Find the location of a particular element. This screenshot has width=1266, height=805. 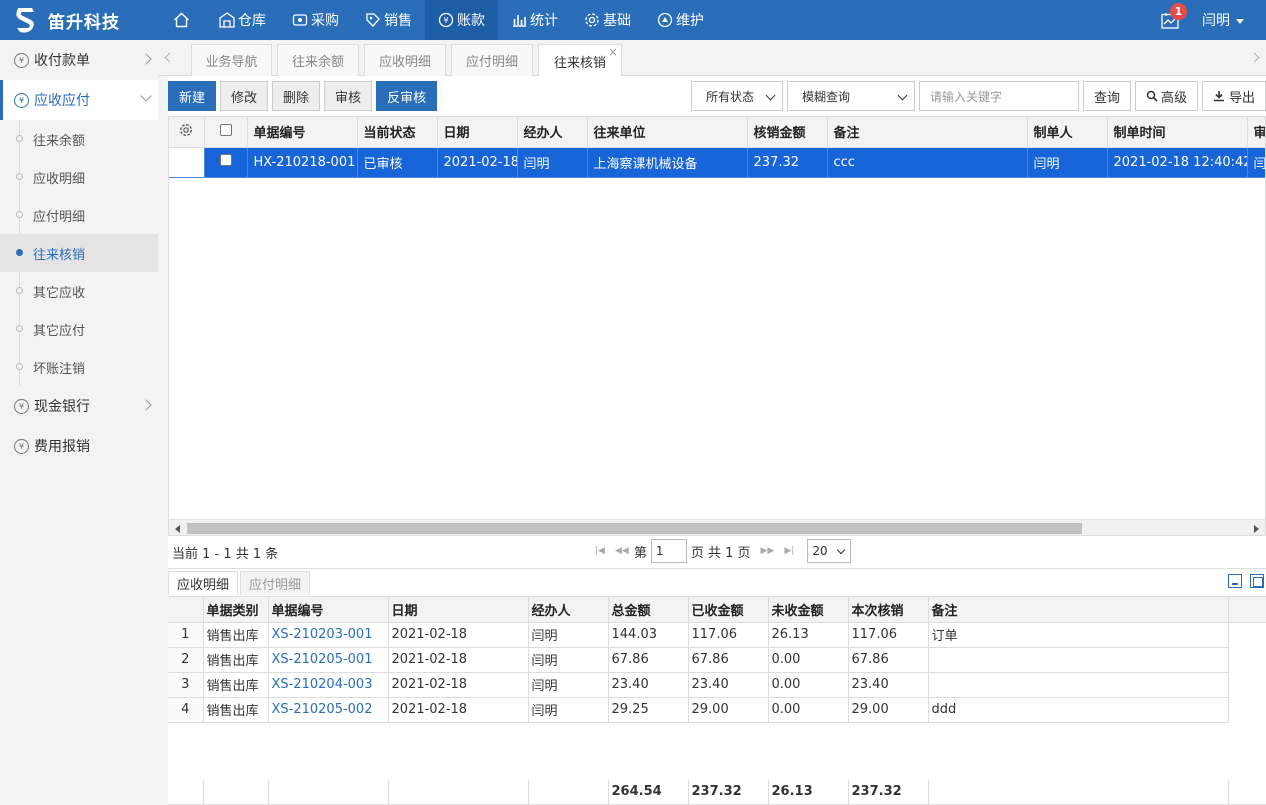

sidebar-group-payments: ¥ 收付款单 is located at coordinates (79, 60).